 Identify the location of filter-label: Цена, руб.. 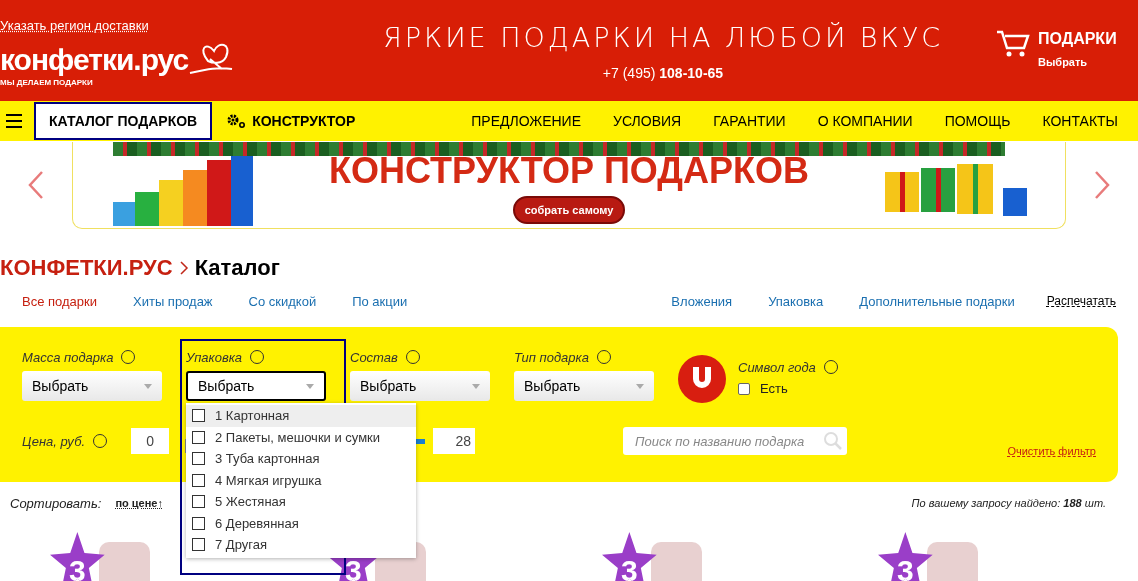
(54, 441).